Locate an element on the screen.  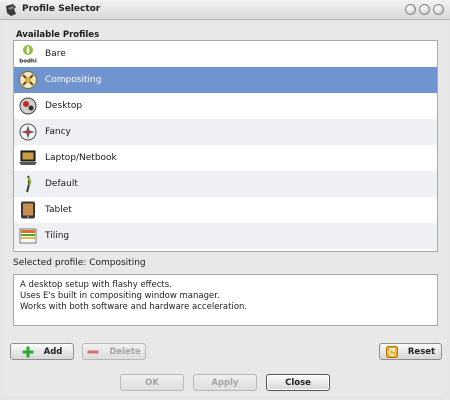
window-title: Profile Selector is located at coordinates (61, 9).